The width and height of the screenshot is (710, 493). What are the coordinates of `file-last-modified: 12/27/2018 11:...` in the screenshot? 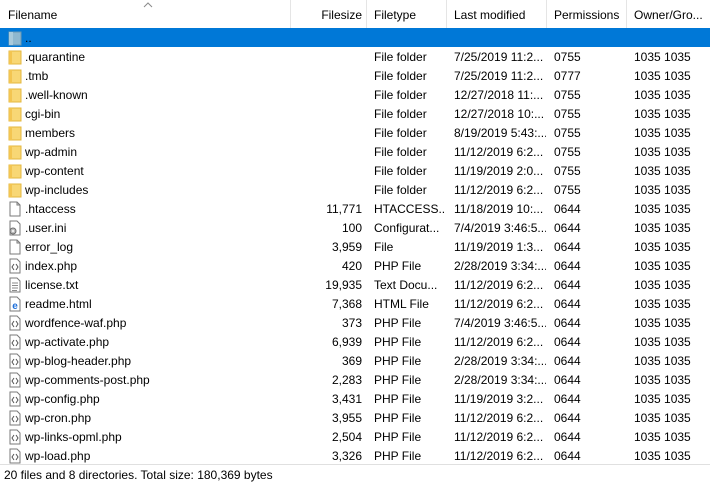 It's located at (499, 95).